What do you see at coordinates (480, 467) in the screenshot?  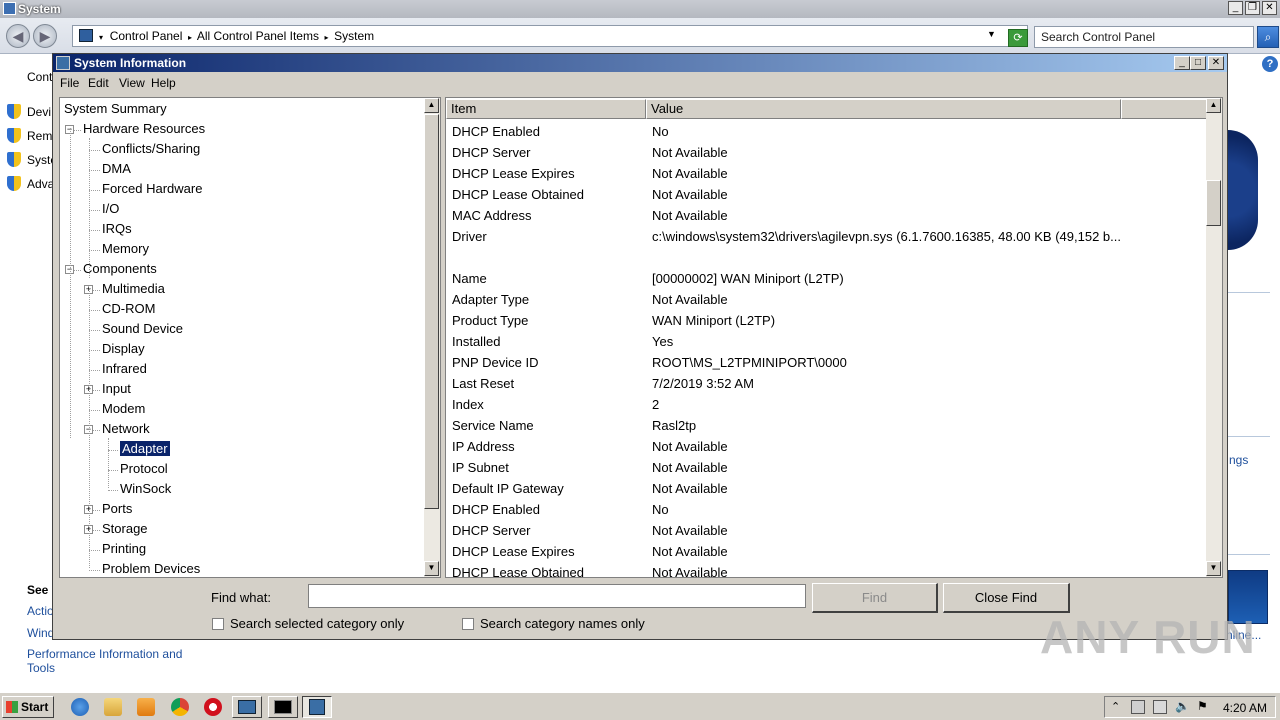 I see `list-item-name: IP Subnet` at bounding box center [480, 467].